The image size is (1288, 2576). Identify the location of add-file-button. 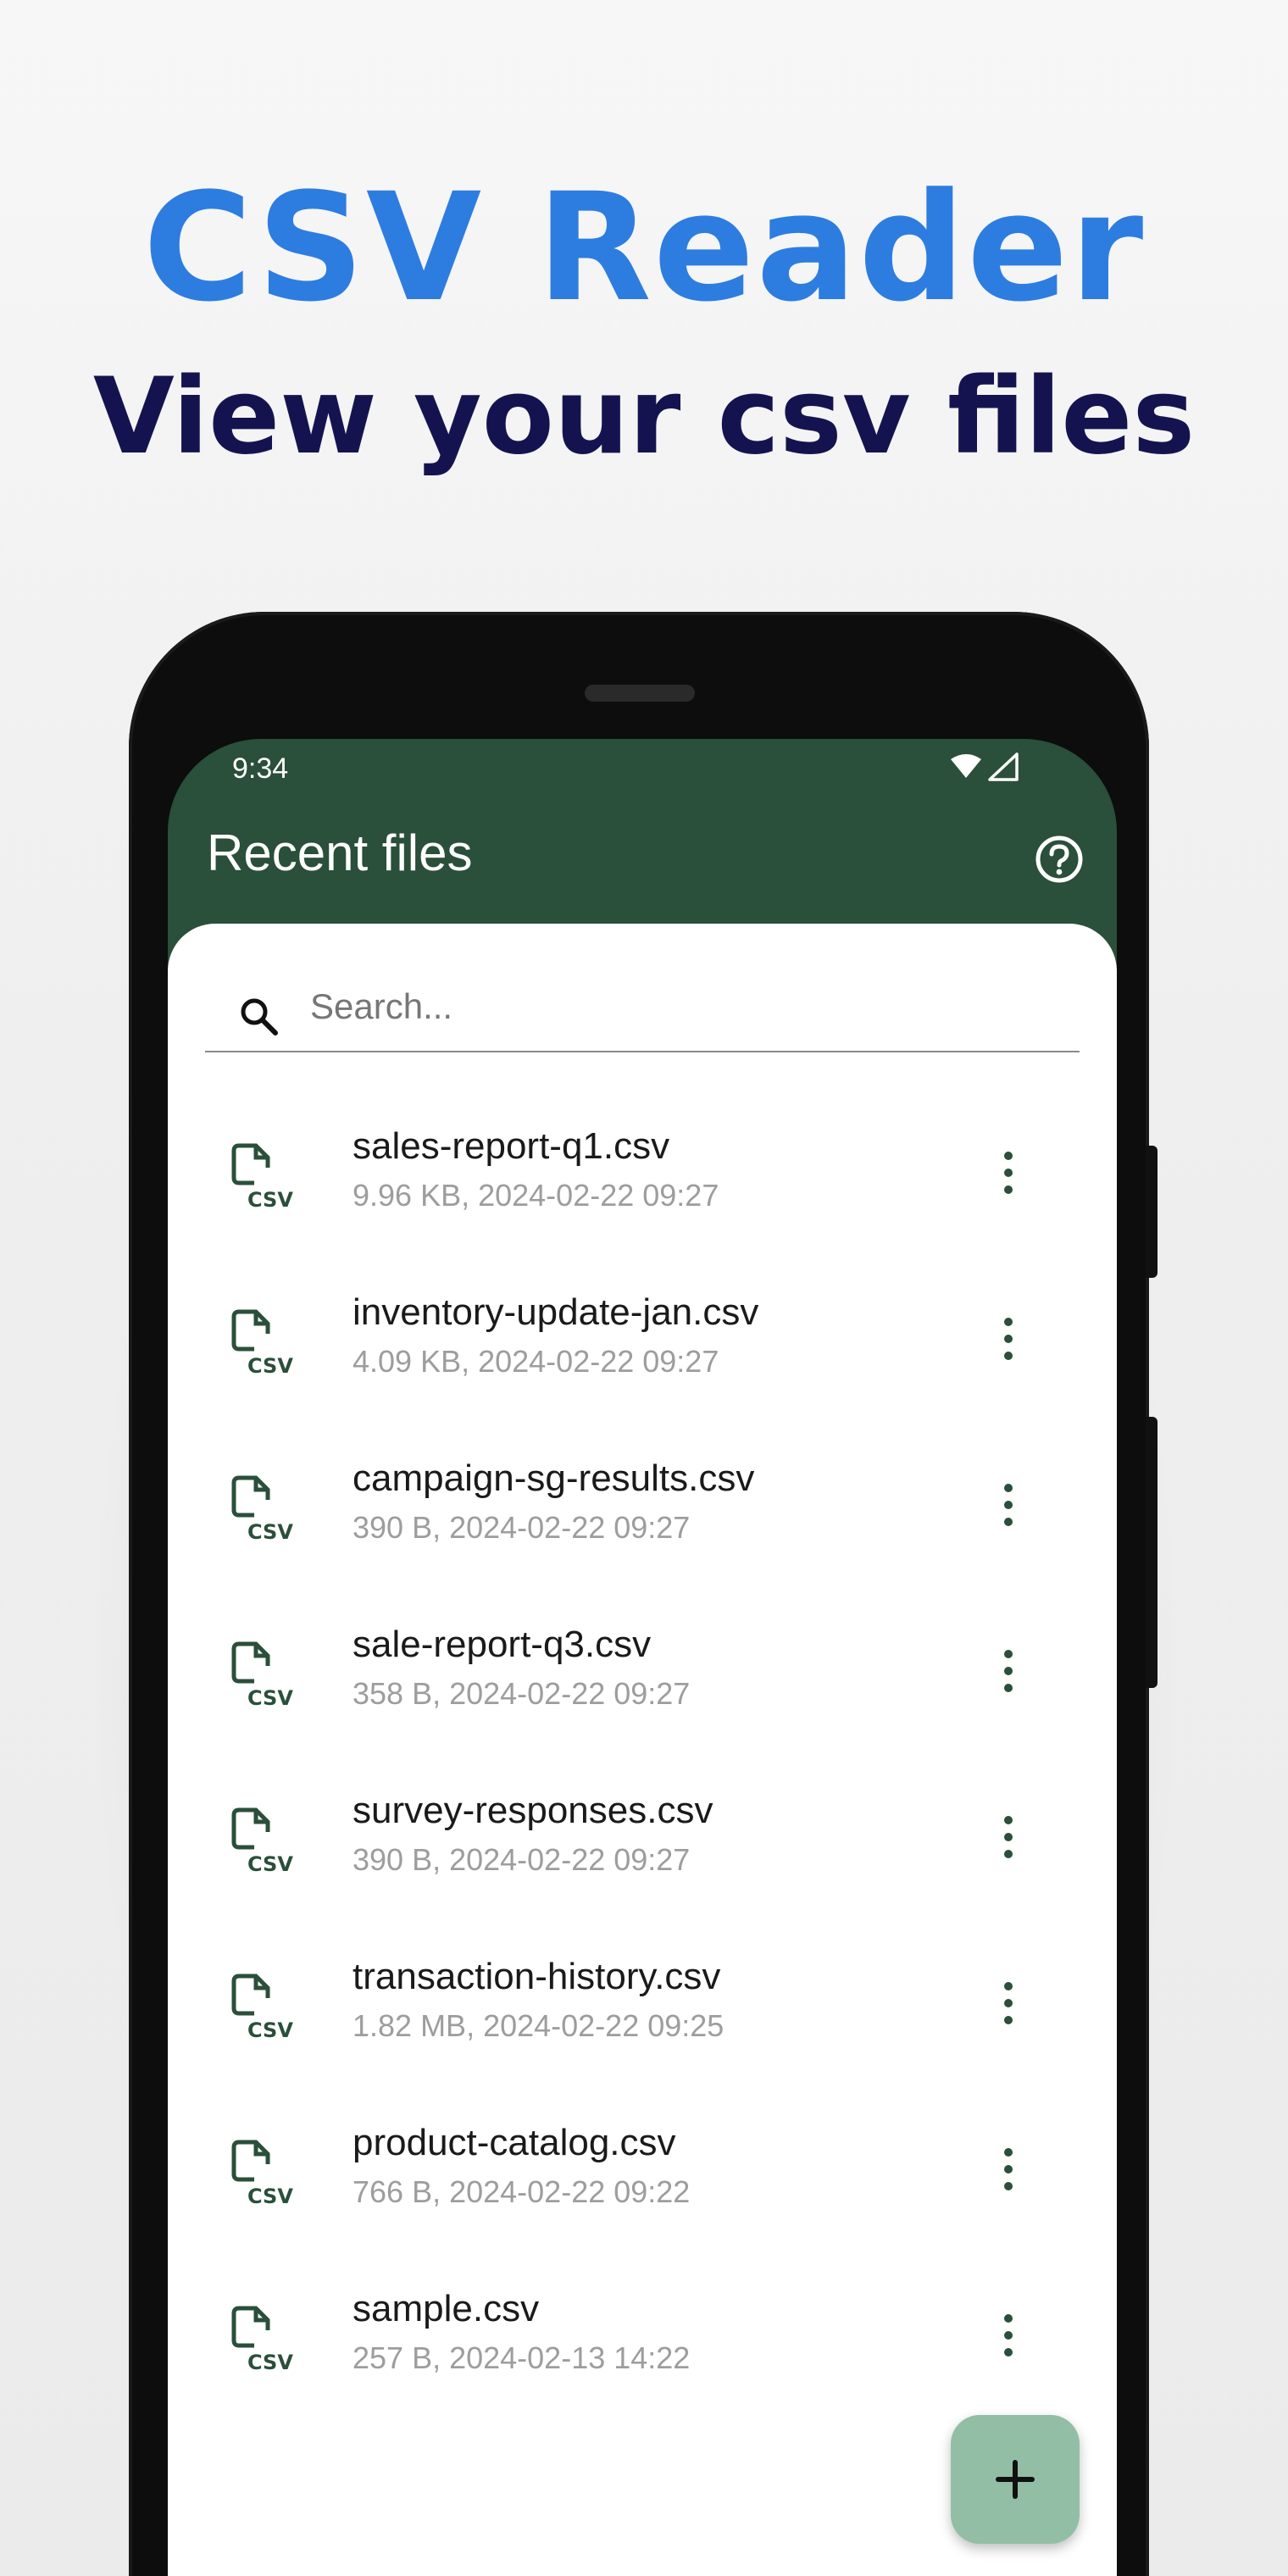
(1015, 2479).